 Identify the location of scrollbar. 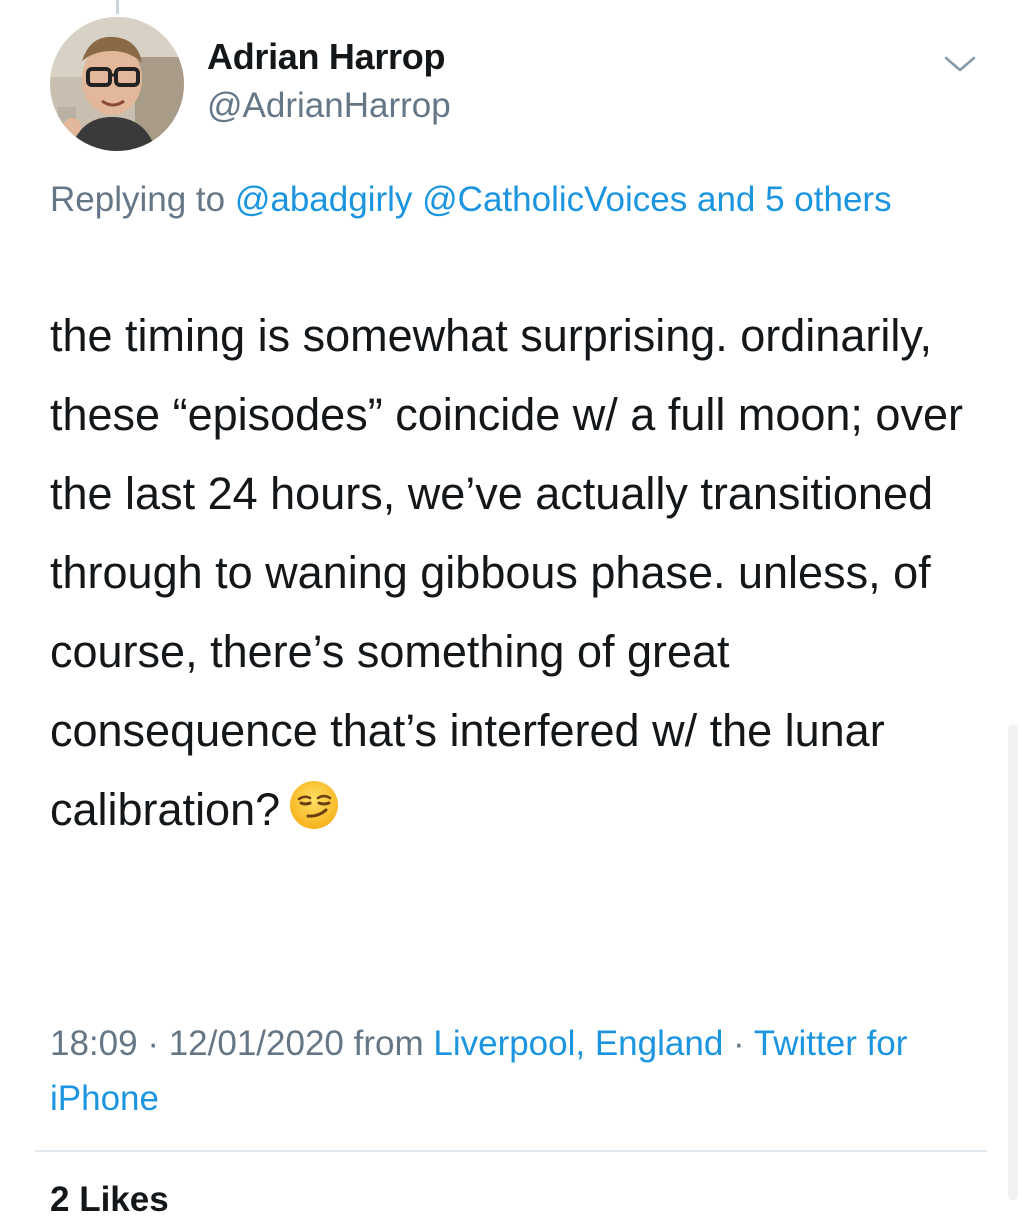
(1013, 962).